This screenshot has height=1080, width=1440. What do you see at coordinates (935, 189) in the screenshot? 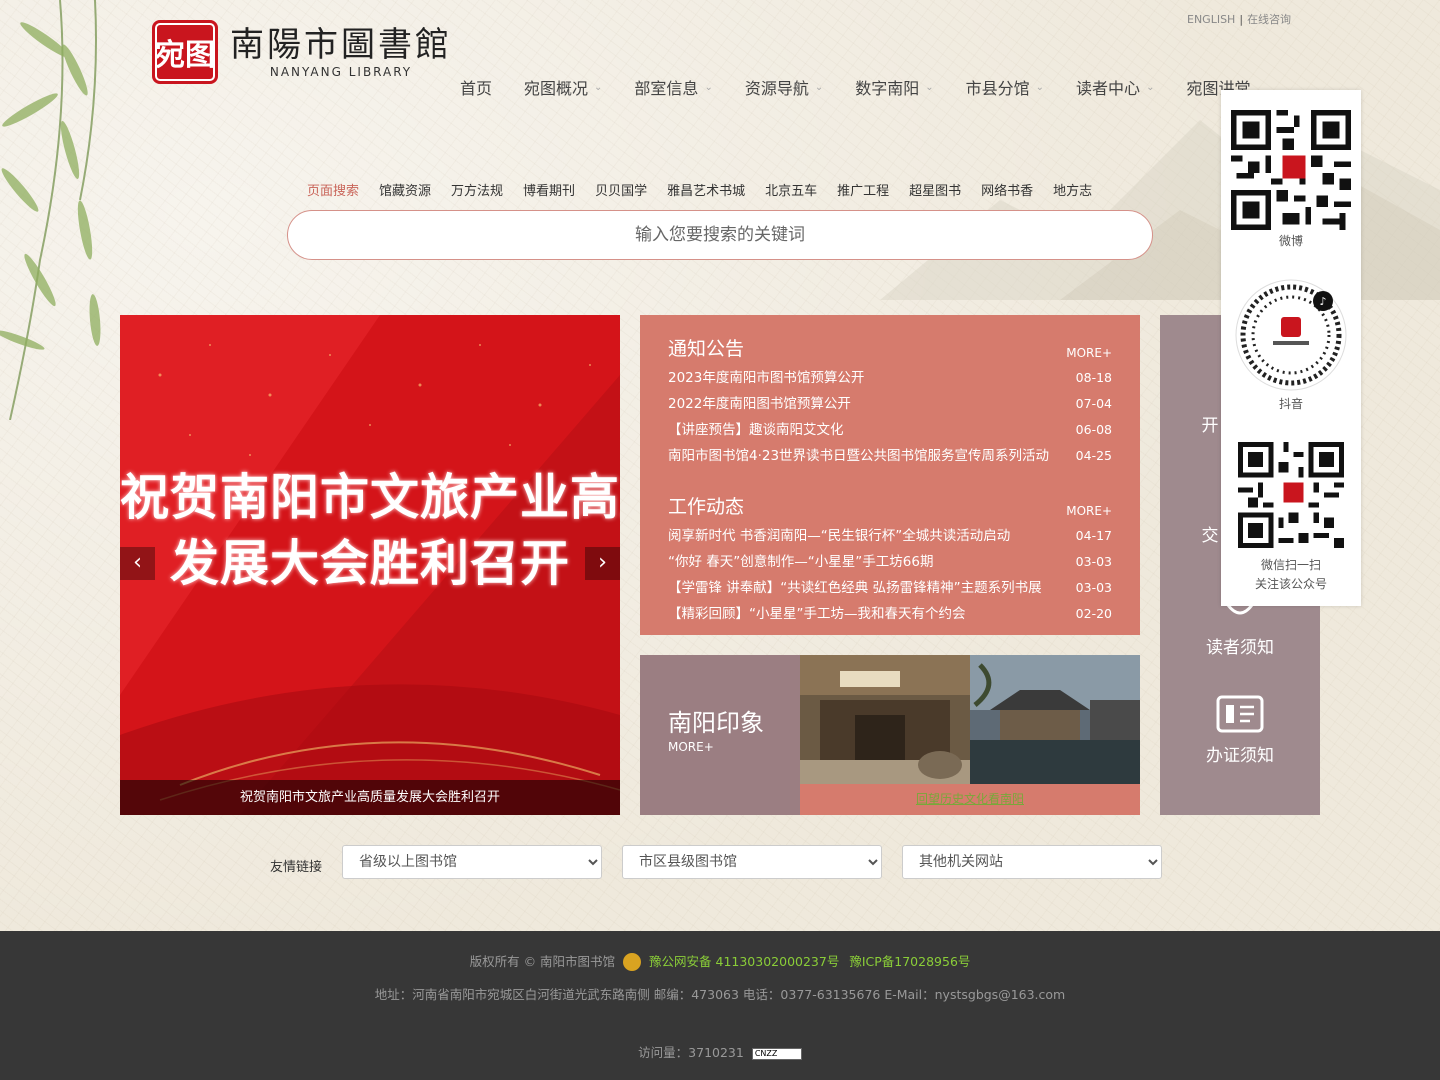
I see `tab-chaoxing: 超星图书` at bounding box center [935, 189].